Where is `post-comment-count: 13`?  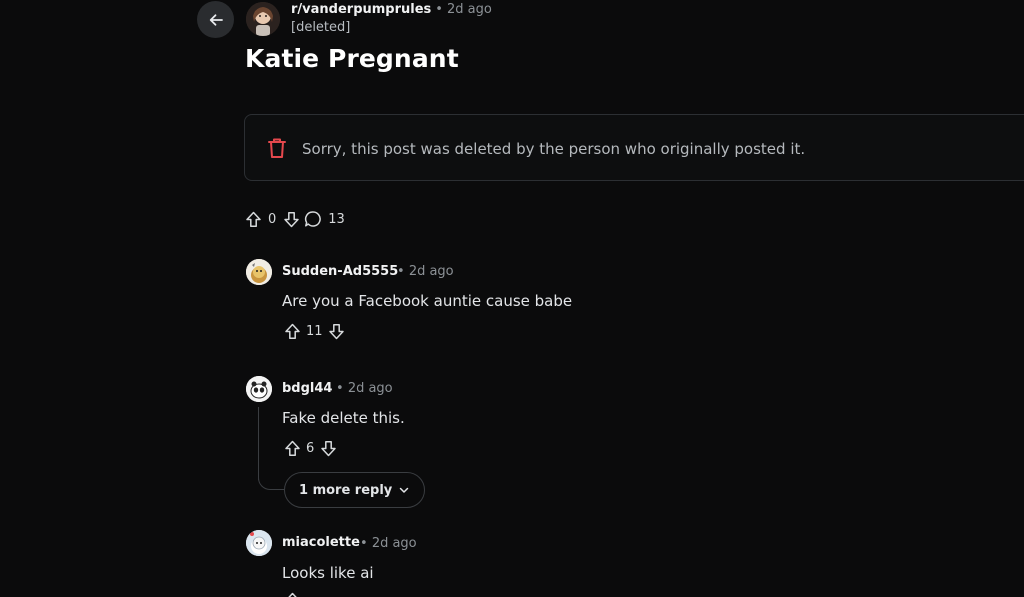
post-comment-count: 13 is located at coordinates (336, 219).